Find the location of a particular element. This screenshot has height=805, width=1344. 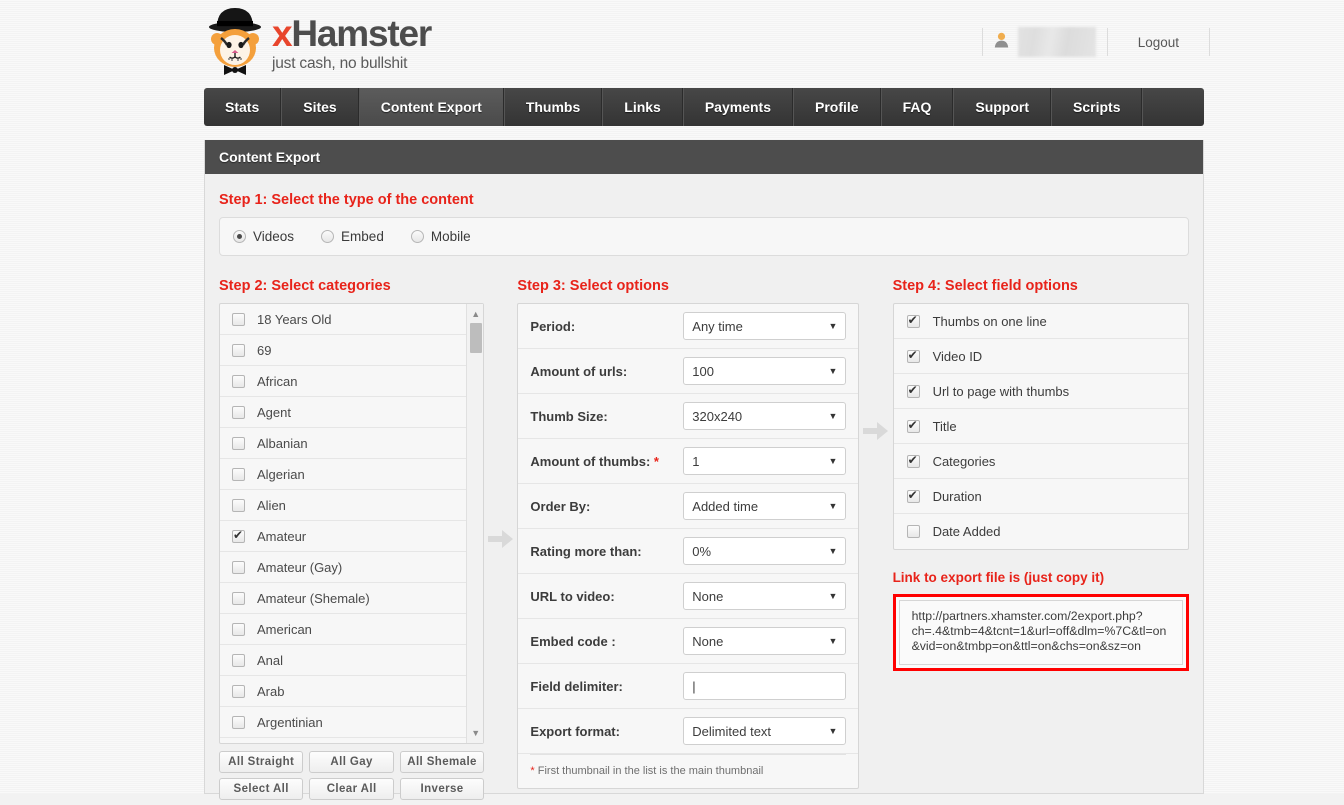

category-row: Arab is located at coordinates (343, 691).